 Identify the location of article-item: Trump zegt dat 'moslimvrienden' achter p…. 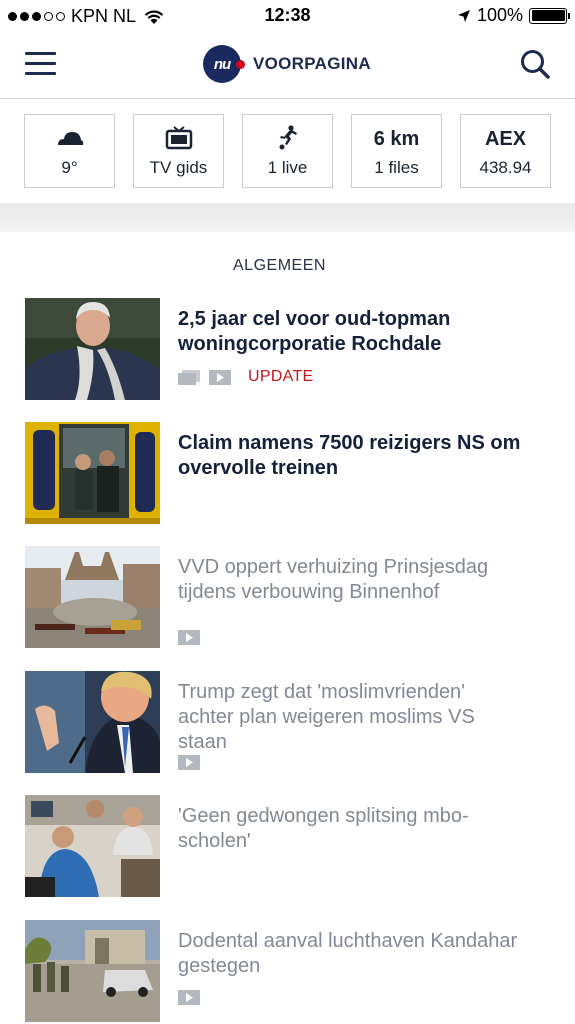
(290, 722).